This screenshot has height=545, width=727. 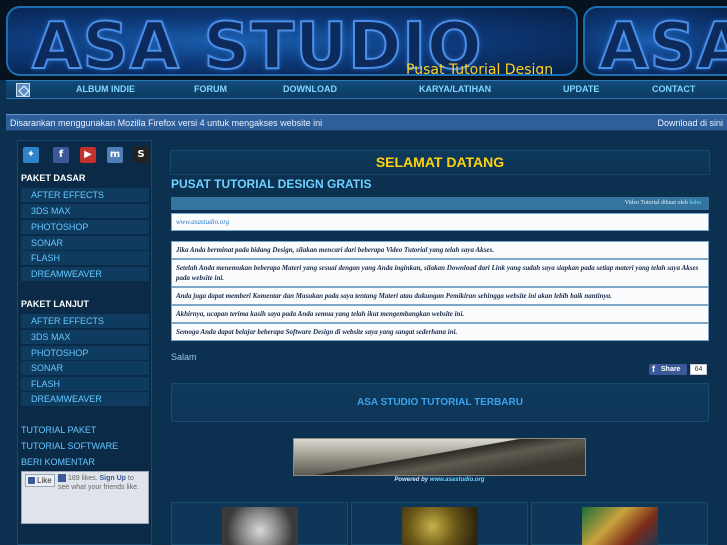 What do you see at coordinates (440, 162) in the screenshot?
I see `welcome-heading: SELAMAT DATANG` at bounding box center [440, 162].